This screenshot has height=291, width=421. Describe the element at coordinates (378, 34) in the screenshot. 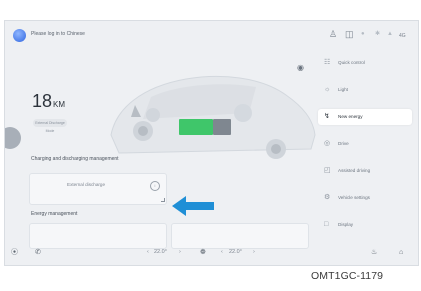

I see `bluetooth-icon: ✱` at that location.